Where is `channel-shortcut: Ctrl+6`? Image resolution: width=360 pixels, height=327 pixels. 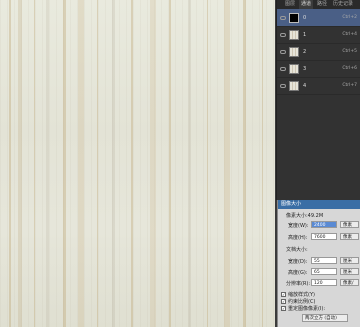
channel-shortcut: Ctrl+6 is located at coordinates (349, 68).